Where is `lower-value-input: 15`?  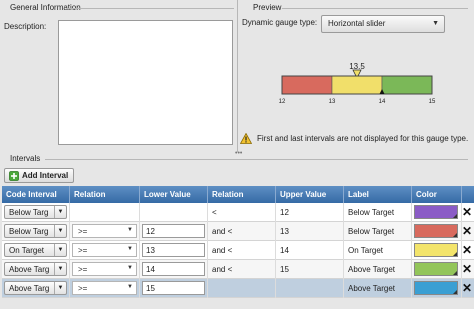
lower-value-input: 15 is located at coordinates (173, 288).